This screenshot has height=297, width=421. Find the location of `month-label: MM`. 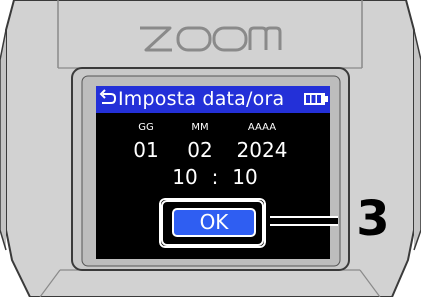

month-label: MM is located at coordinates (200, 127).